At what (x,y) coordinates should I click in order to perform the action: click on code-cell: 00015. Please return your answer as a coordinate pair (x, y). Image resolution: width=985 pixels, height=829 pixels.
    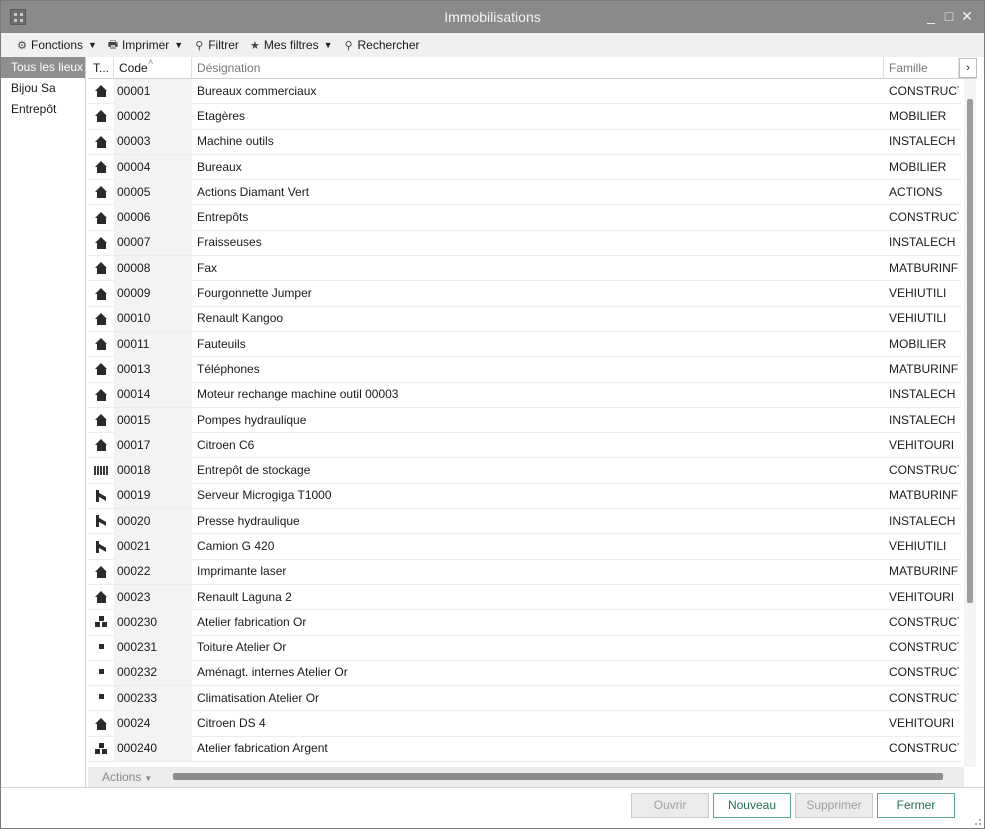
    Looking at the image, I should click on (153, 420).